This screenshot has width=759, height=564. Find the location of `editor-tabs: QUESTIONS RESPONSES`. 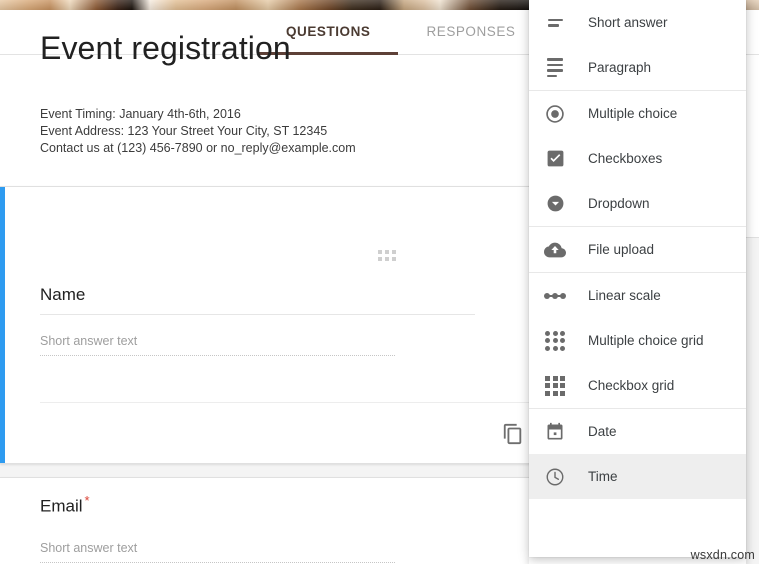

editor-tabs: QUESTIONS RESPONSES is located at coordinates (400, 32).